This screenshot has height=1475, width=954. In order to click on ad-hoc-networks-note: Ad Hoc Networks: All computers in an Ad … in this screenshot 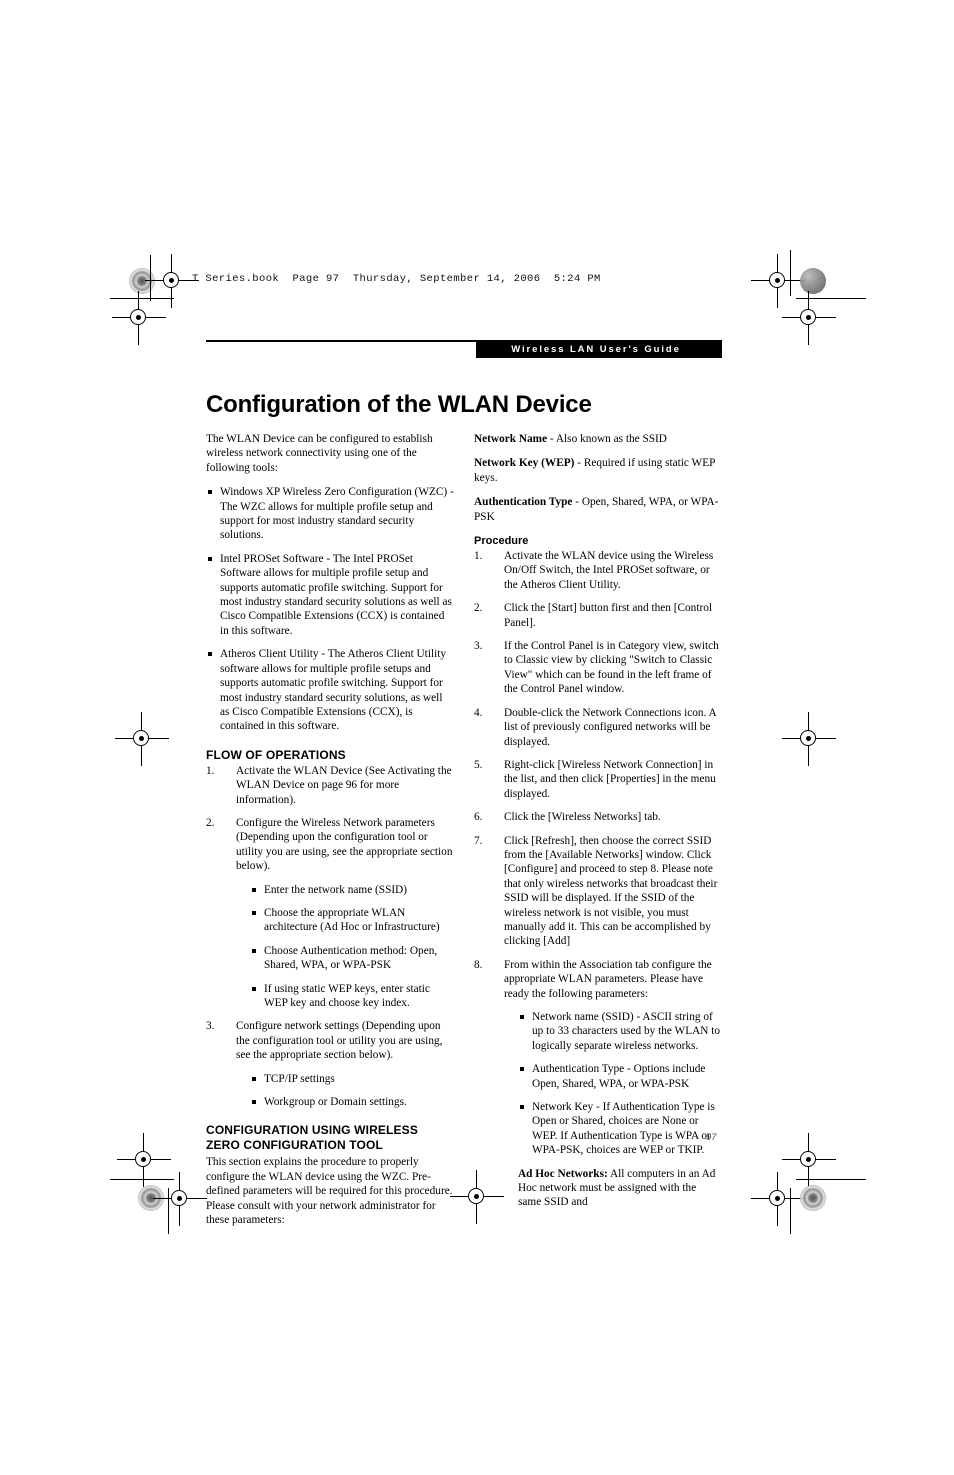, I will do `click(613, 1188)`.